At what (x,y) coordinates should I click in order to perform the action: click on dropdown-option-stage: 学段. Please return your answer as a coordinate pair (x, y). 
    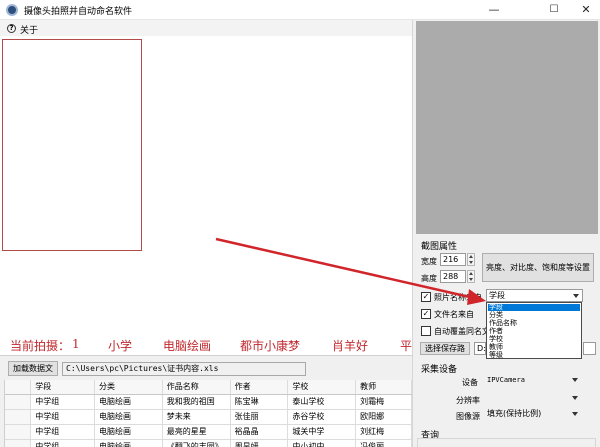
    Looking at the image, I should click on (534, 307).